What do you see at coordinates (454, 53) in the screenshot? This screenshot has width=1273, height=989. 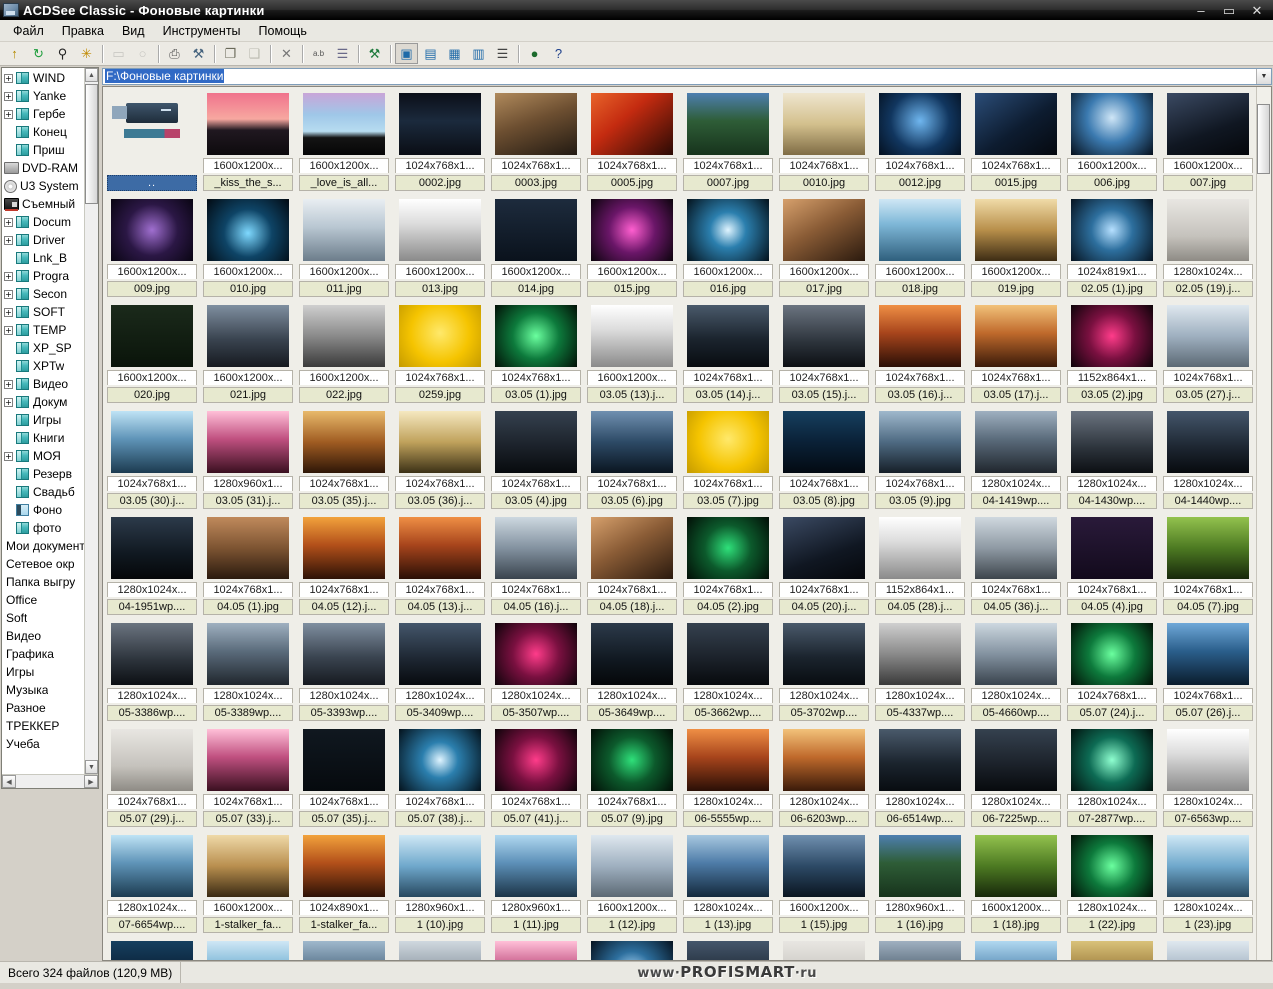 I see `view-large-icons-icon: ▦` at bounding box center [454, 53].